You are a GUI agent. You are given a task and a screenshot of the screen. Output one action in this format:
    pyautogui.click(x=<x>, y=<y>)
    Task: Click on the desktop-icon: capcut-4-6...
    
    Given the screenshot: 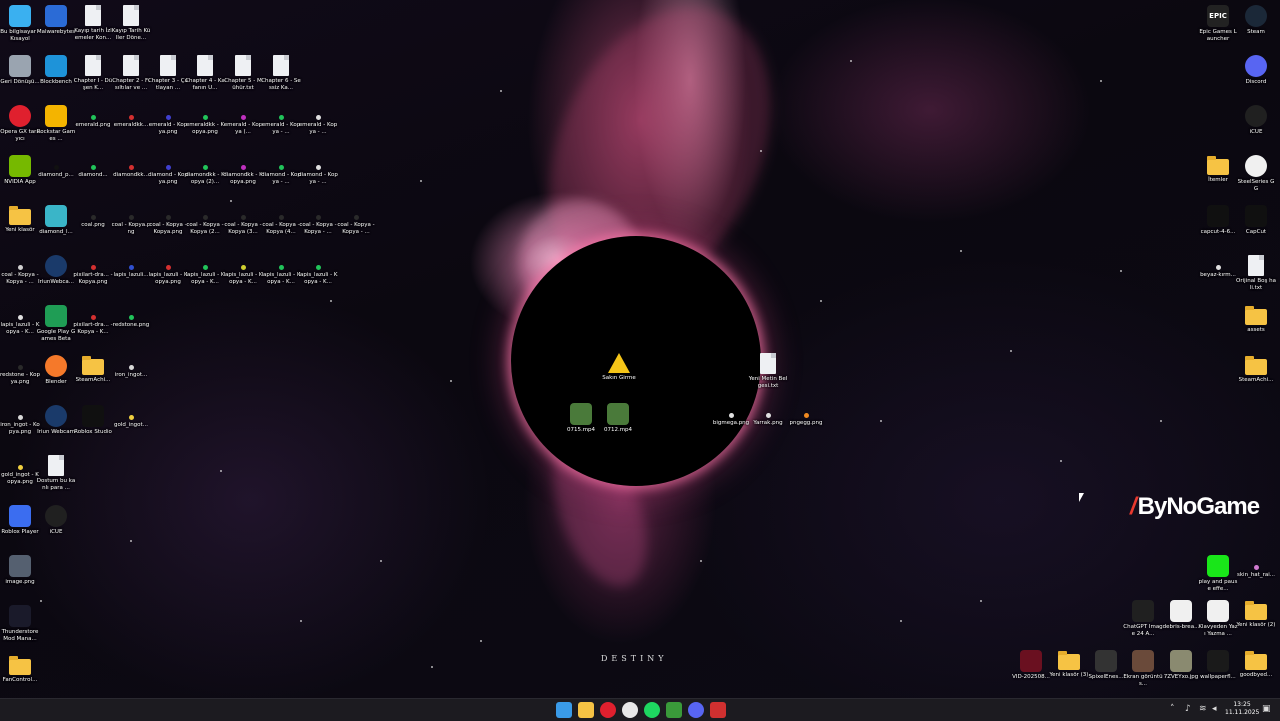 What is the action you would take?
    pyautogui.click(x=1218, y=220)
    